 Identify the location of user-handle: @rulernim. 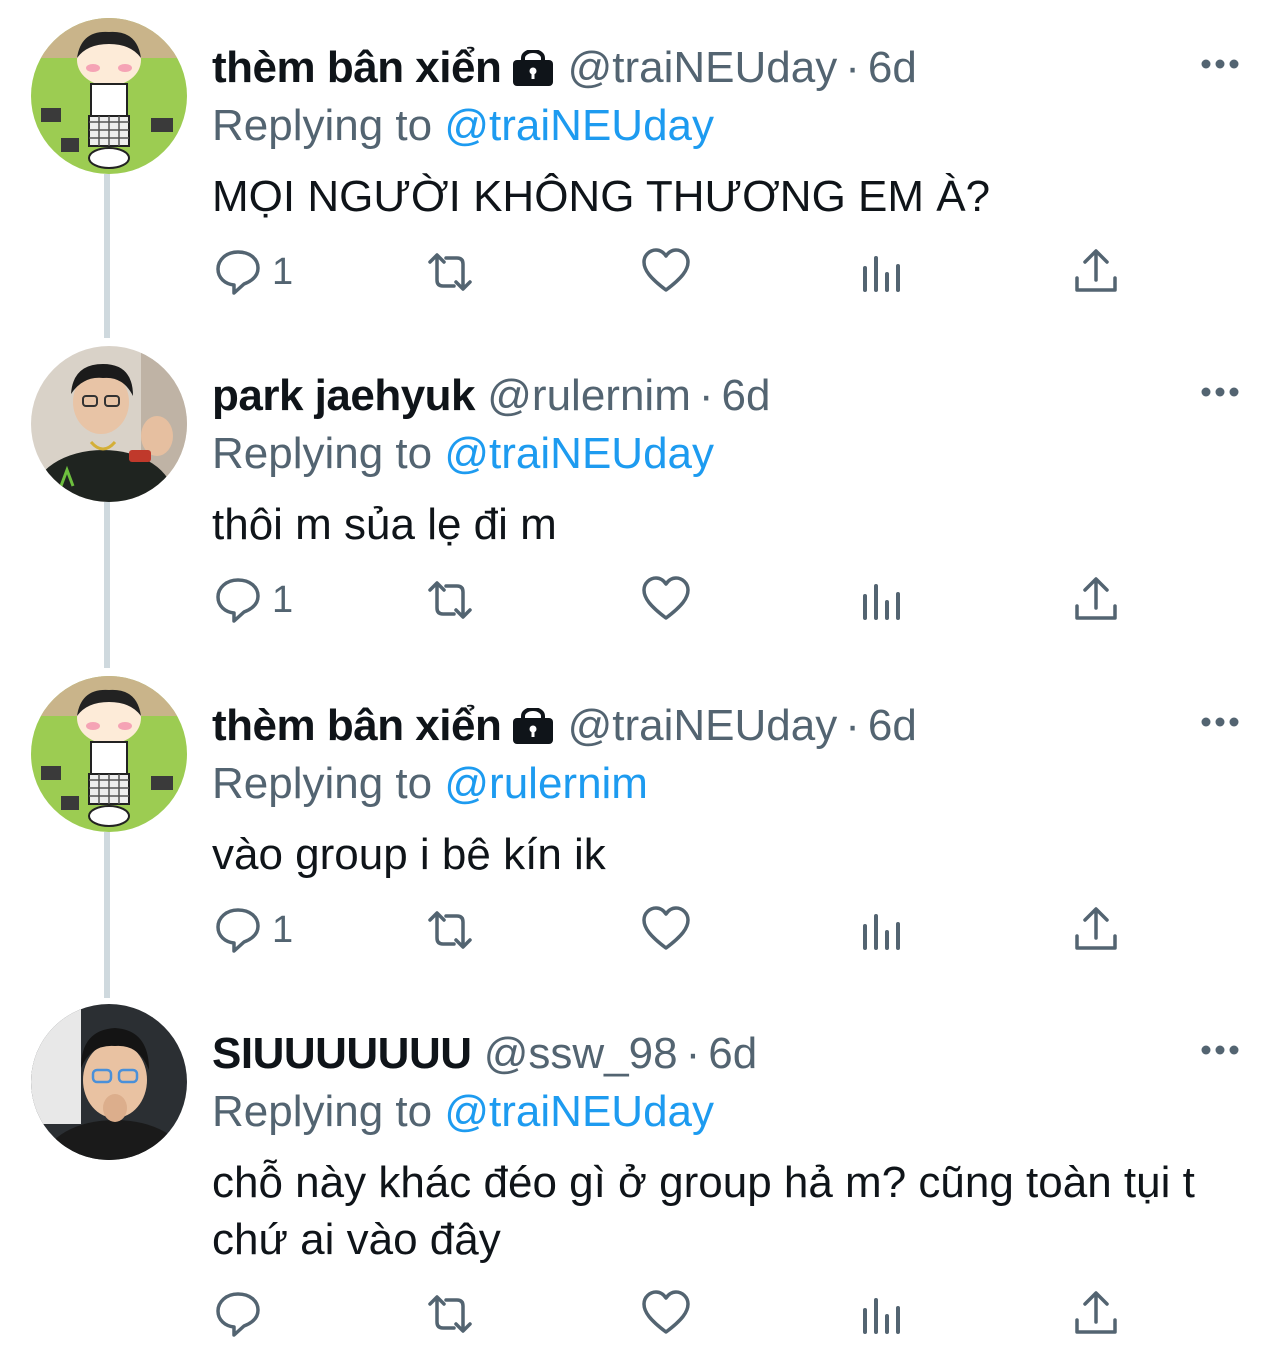
(589, 395).